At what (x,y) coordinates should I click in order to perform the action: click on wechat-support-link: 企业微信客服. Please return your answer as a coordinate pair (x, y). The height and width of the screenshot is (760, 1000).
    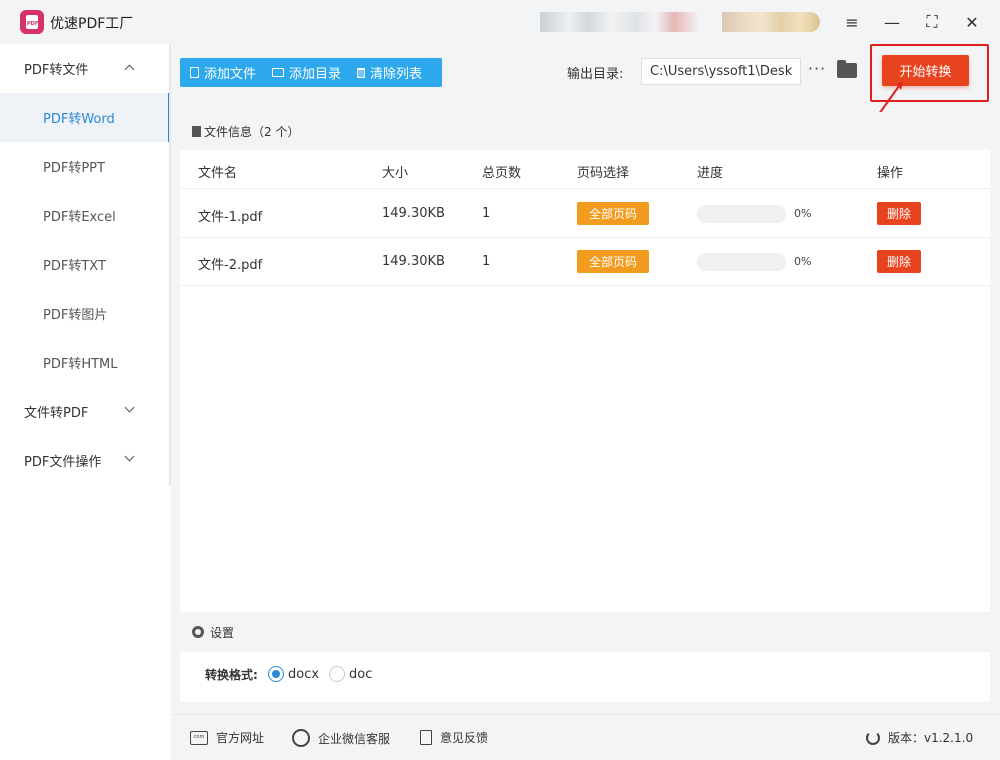
    Looking at the image, I should click on (341, 738).